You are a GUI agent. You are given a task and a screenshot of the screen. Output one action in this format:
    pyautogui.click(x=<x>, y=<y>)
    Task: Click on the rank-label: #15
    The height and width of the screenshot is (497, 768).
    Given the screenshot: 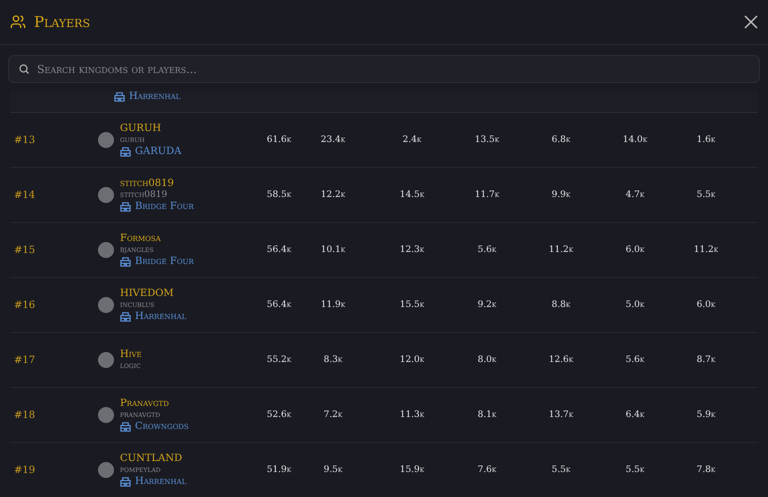 What is the action you would take?
    pyautogui.click(x=24, y=250)
    